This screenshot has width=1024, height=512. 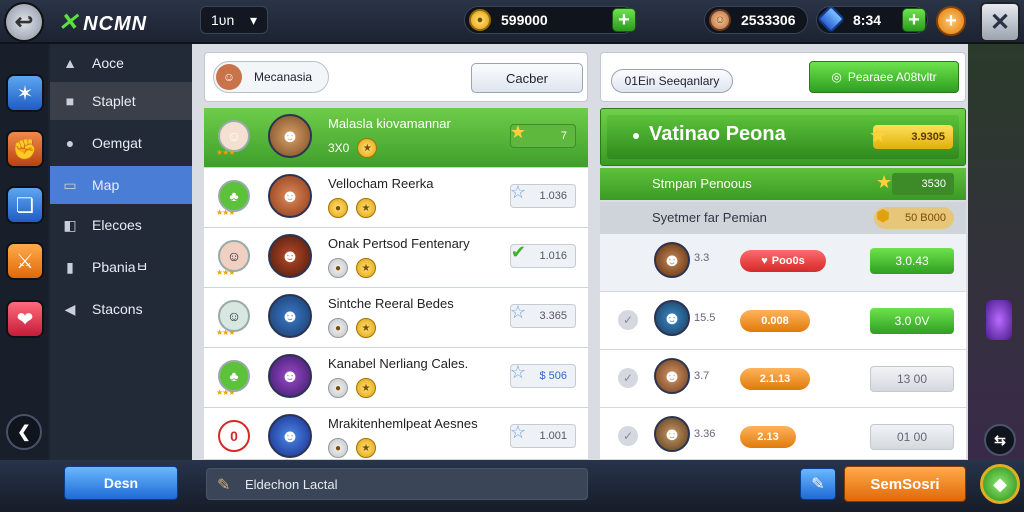 I want to click on star-icon: ✶, so click(x=25, y=93).